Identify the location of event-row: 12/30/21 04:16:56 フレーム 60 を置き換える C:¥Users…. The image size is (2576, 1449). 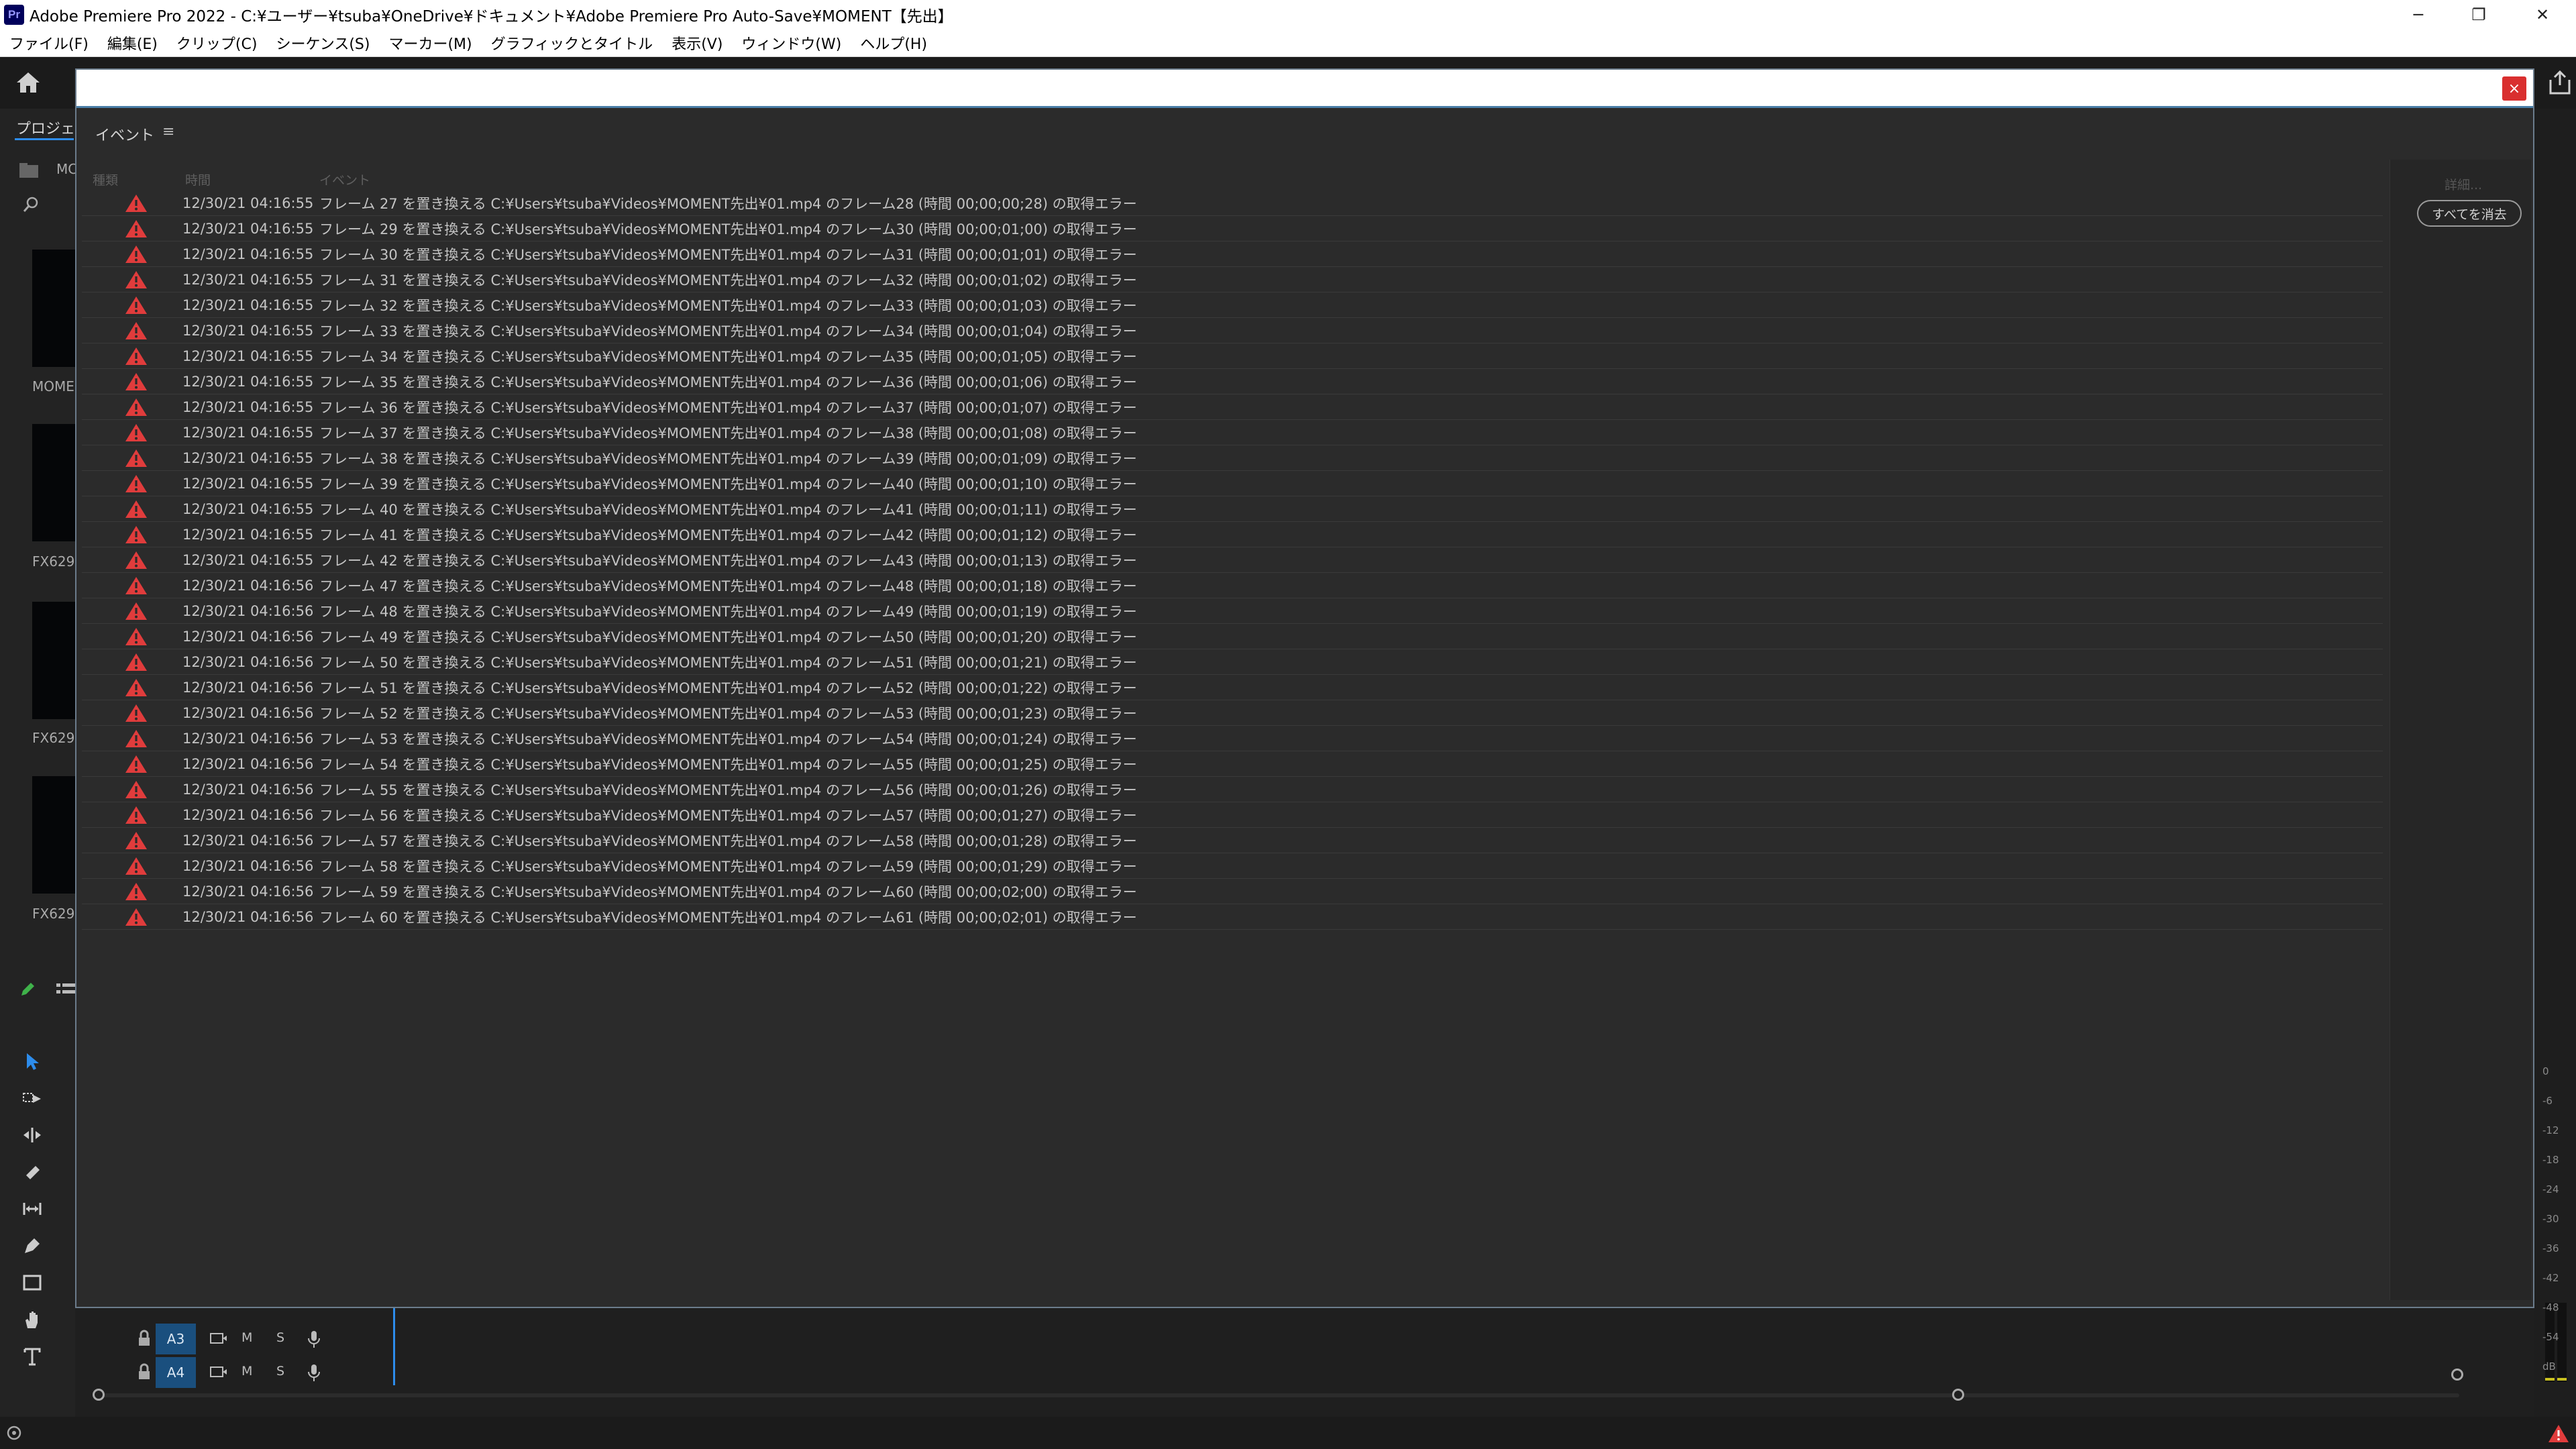
(1232, 917).